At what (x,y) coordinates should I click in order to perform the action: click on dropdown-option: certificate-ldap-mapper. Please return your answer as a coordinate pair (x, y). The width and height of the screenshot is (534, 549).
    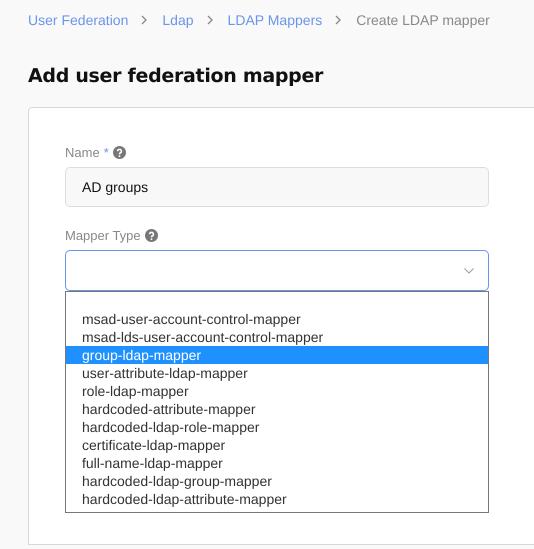
    Looking at the image, I should click on (277, 445).